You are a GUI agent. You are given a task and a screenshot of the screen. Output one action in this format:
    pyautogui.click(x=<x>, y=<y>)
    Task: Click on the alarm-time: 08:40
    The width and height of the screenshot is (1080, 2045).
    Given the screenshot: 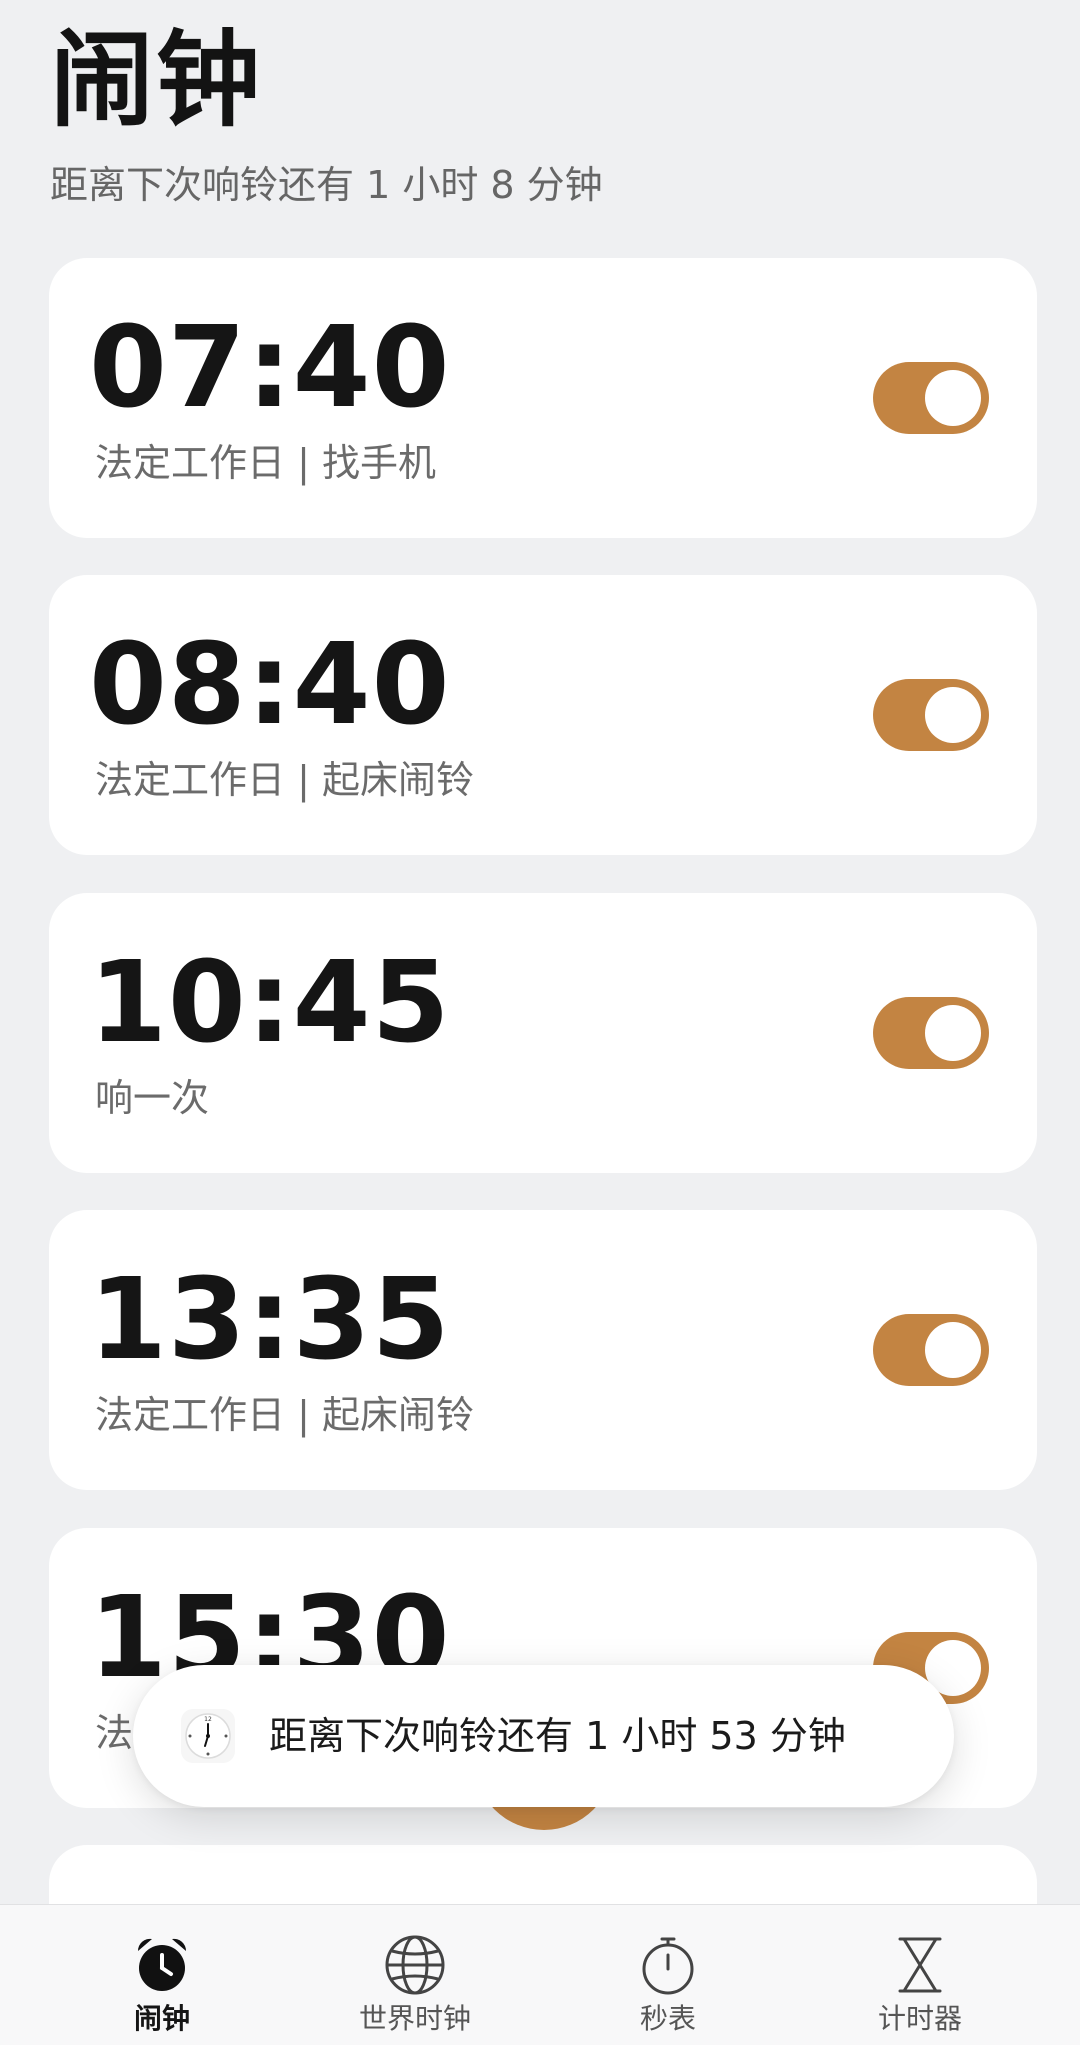 What is the action you would take?
    pyautogui.click(x=270, y=685)
    